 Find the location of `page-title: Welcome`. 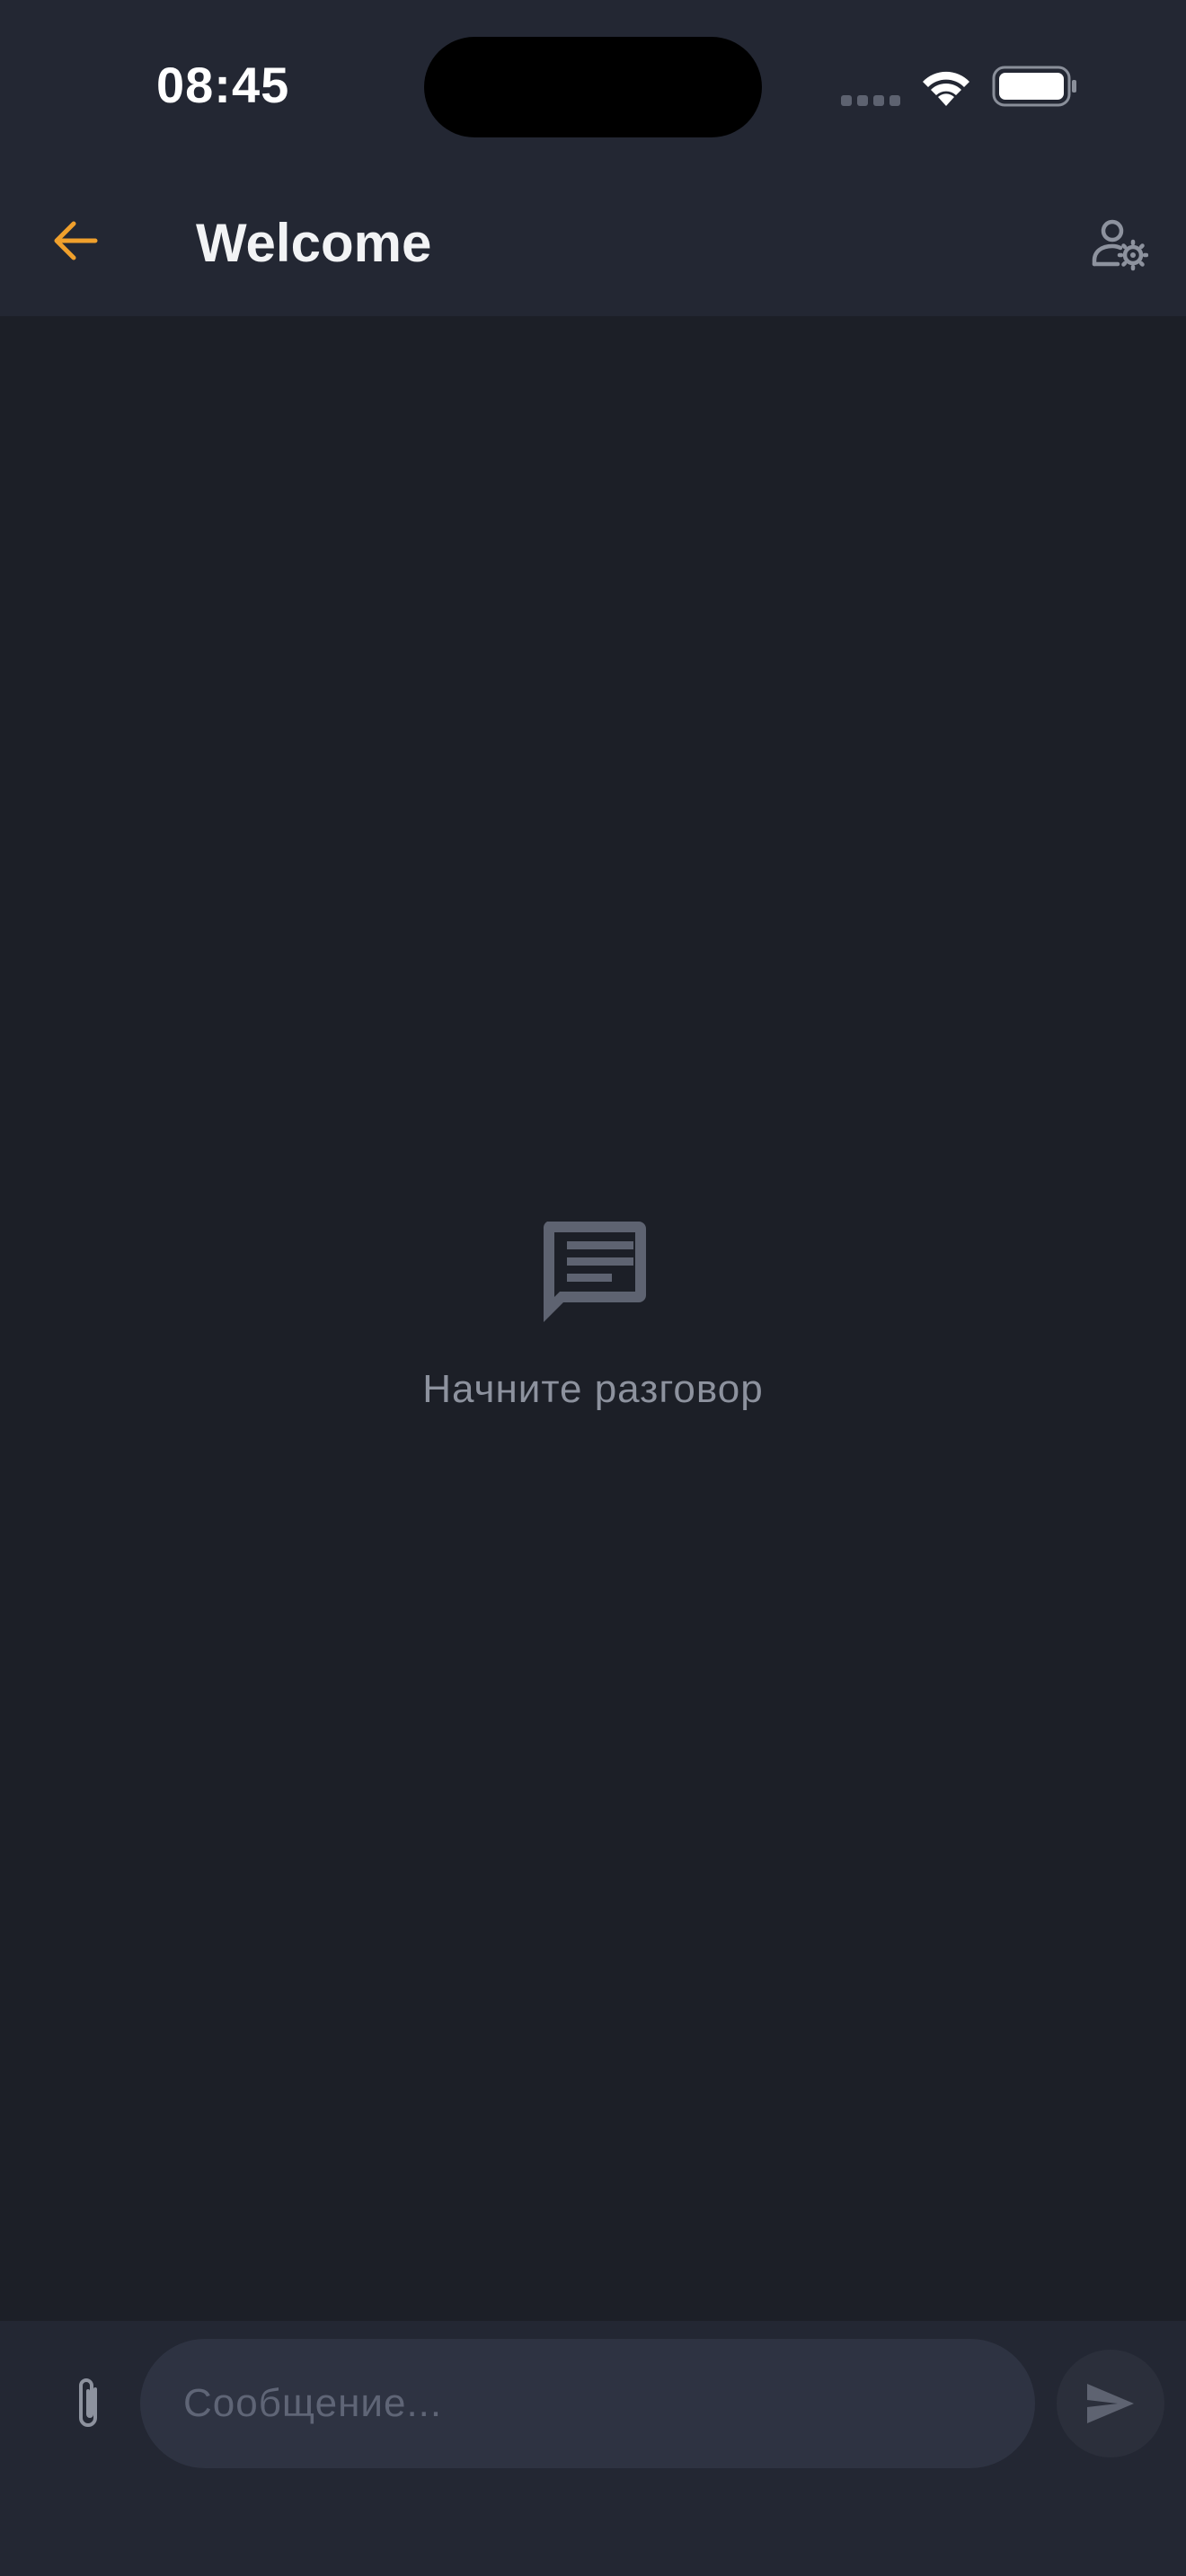

page-title: Welcome is located at coordinates (314, 243).